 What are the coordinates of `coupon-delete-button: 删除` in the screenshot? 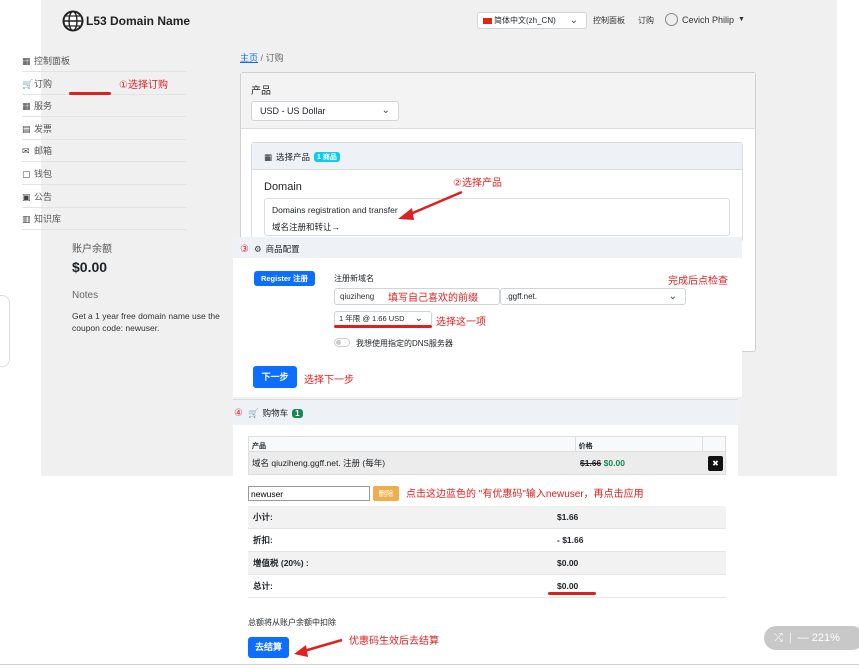 It's located at (386, 493).